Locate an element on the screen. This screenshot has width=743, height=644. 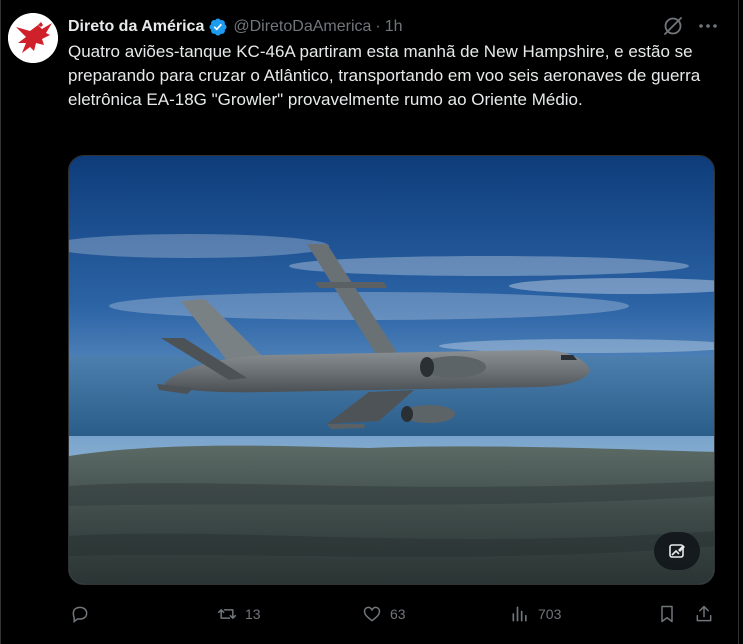
avatar is located at coordinates (33, 38).